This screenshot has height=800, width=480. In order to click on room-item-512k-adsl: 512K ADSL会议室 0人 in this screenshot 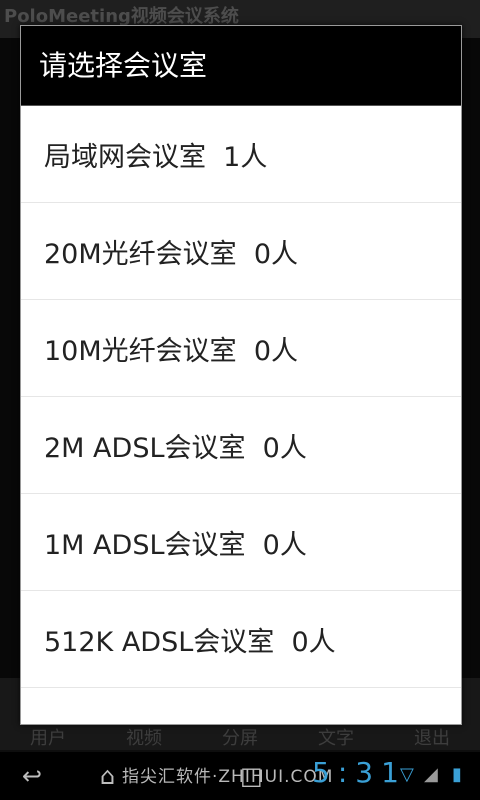, I will do `click(241, 639)`.